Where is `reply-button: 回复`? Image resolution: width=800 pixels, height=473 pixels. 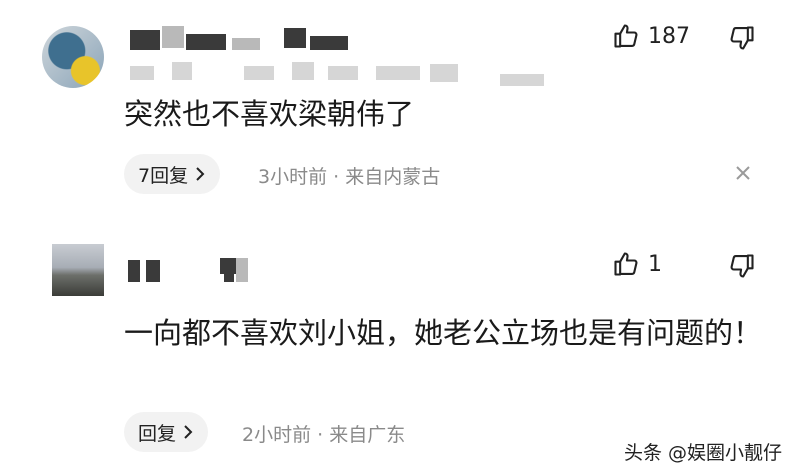 reply-button: 回复 is located at coordinates (166, 432).